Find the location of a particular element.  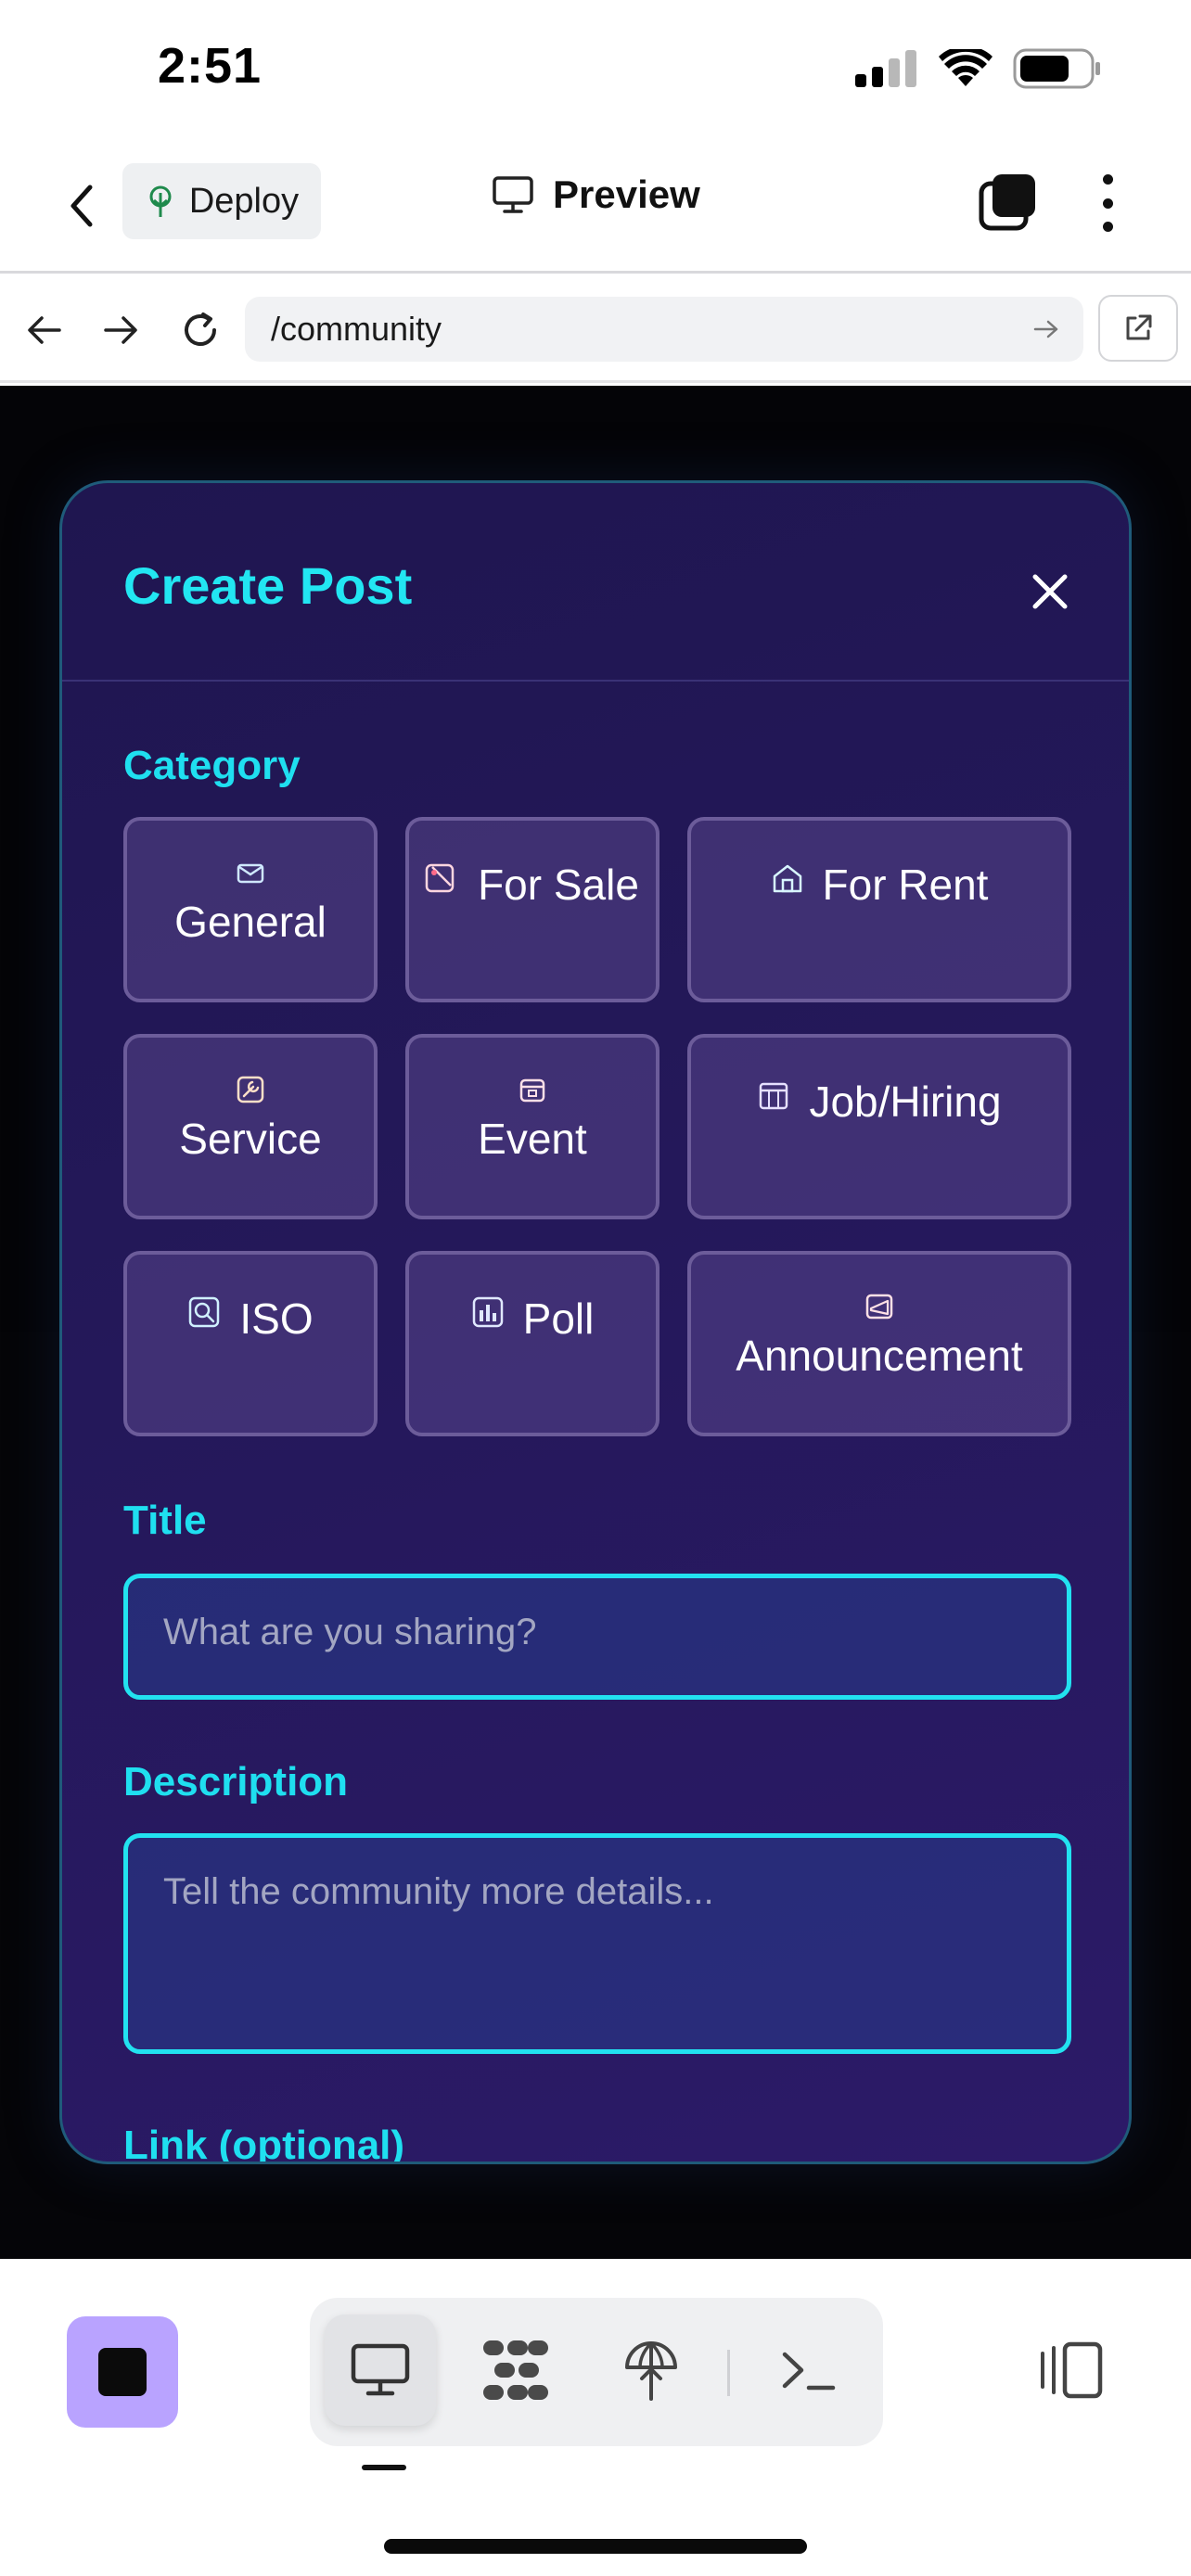

deploy-button: Deploy is located at coordinates (222, 201).